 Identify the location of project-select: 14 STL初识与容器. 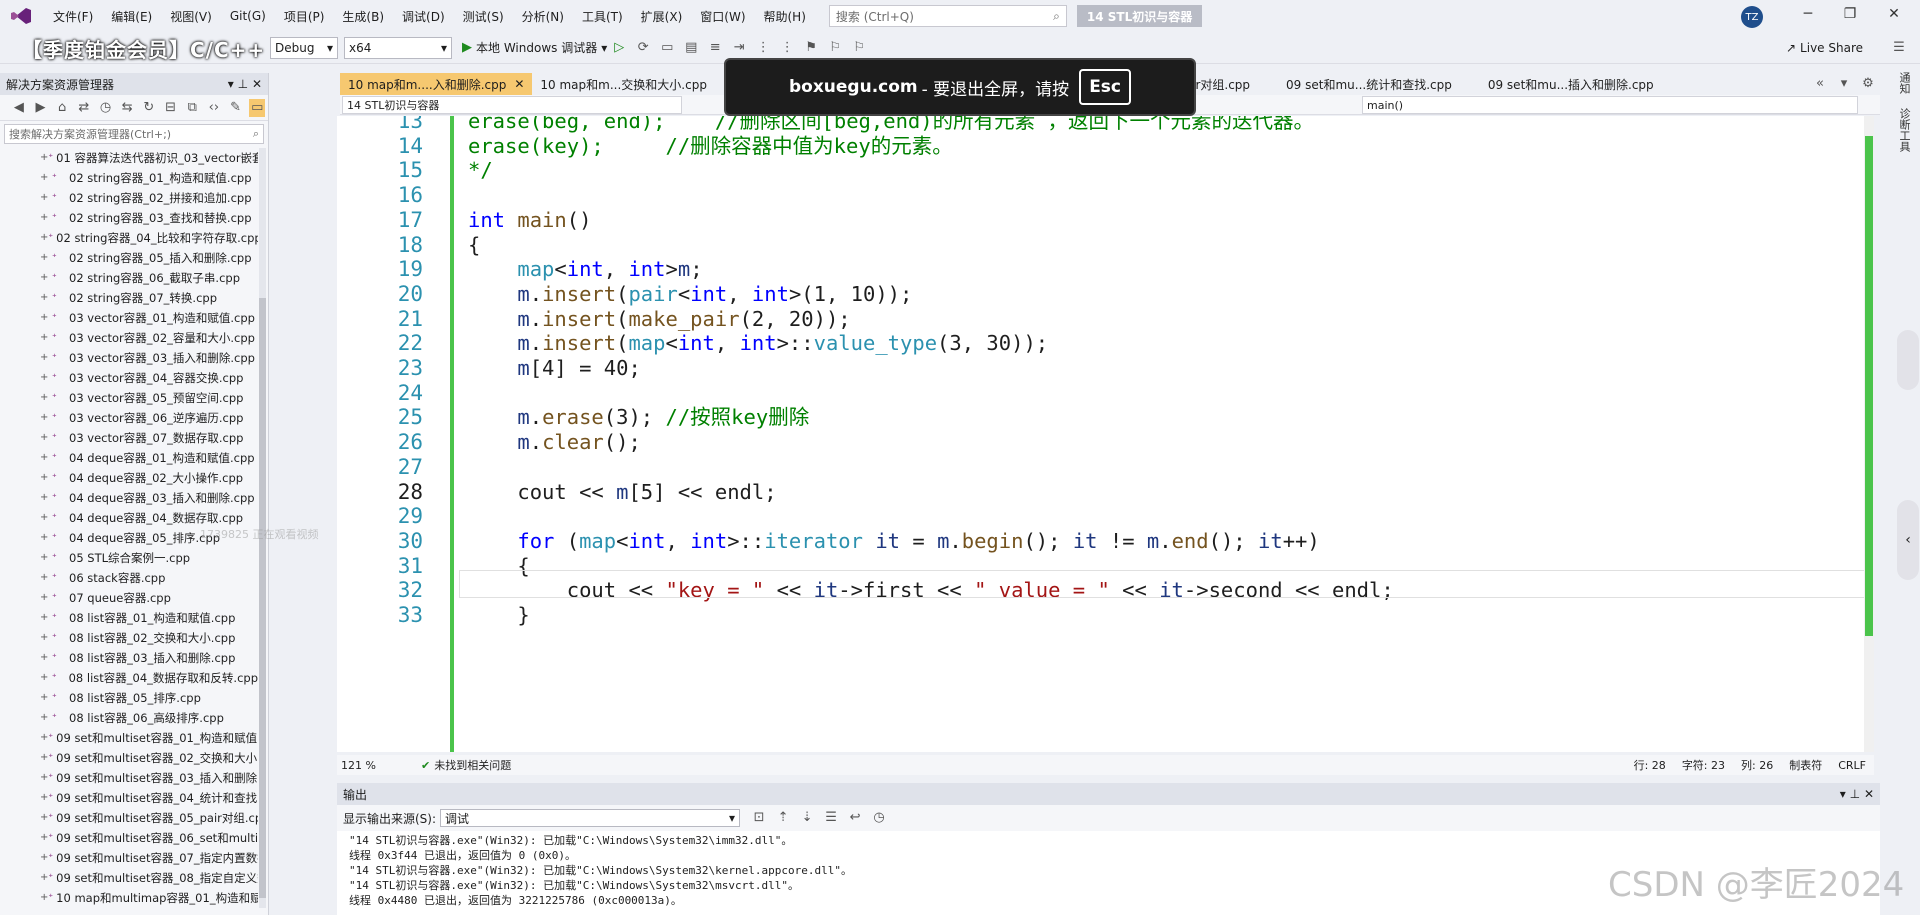
(512, 105).